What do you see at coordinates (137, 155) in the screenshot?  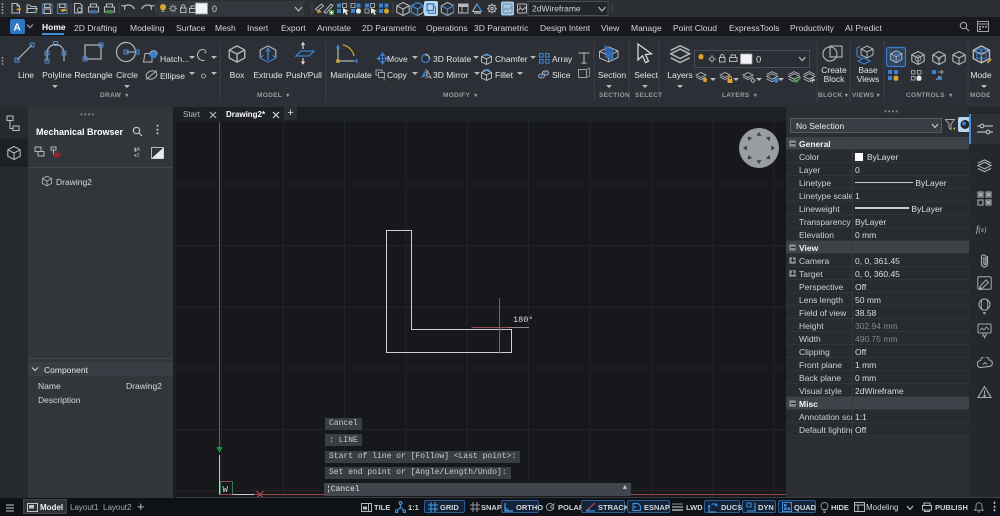 I see `svg-text: ▾Z` at bounding box center [137, 155].